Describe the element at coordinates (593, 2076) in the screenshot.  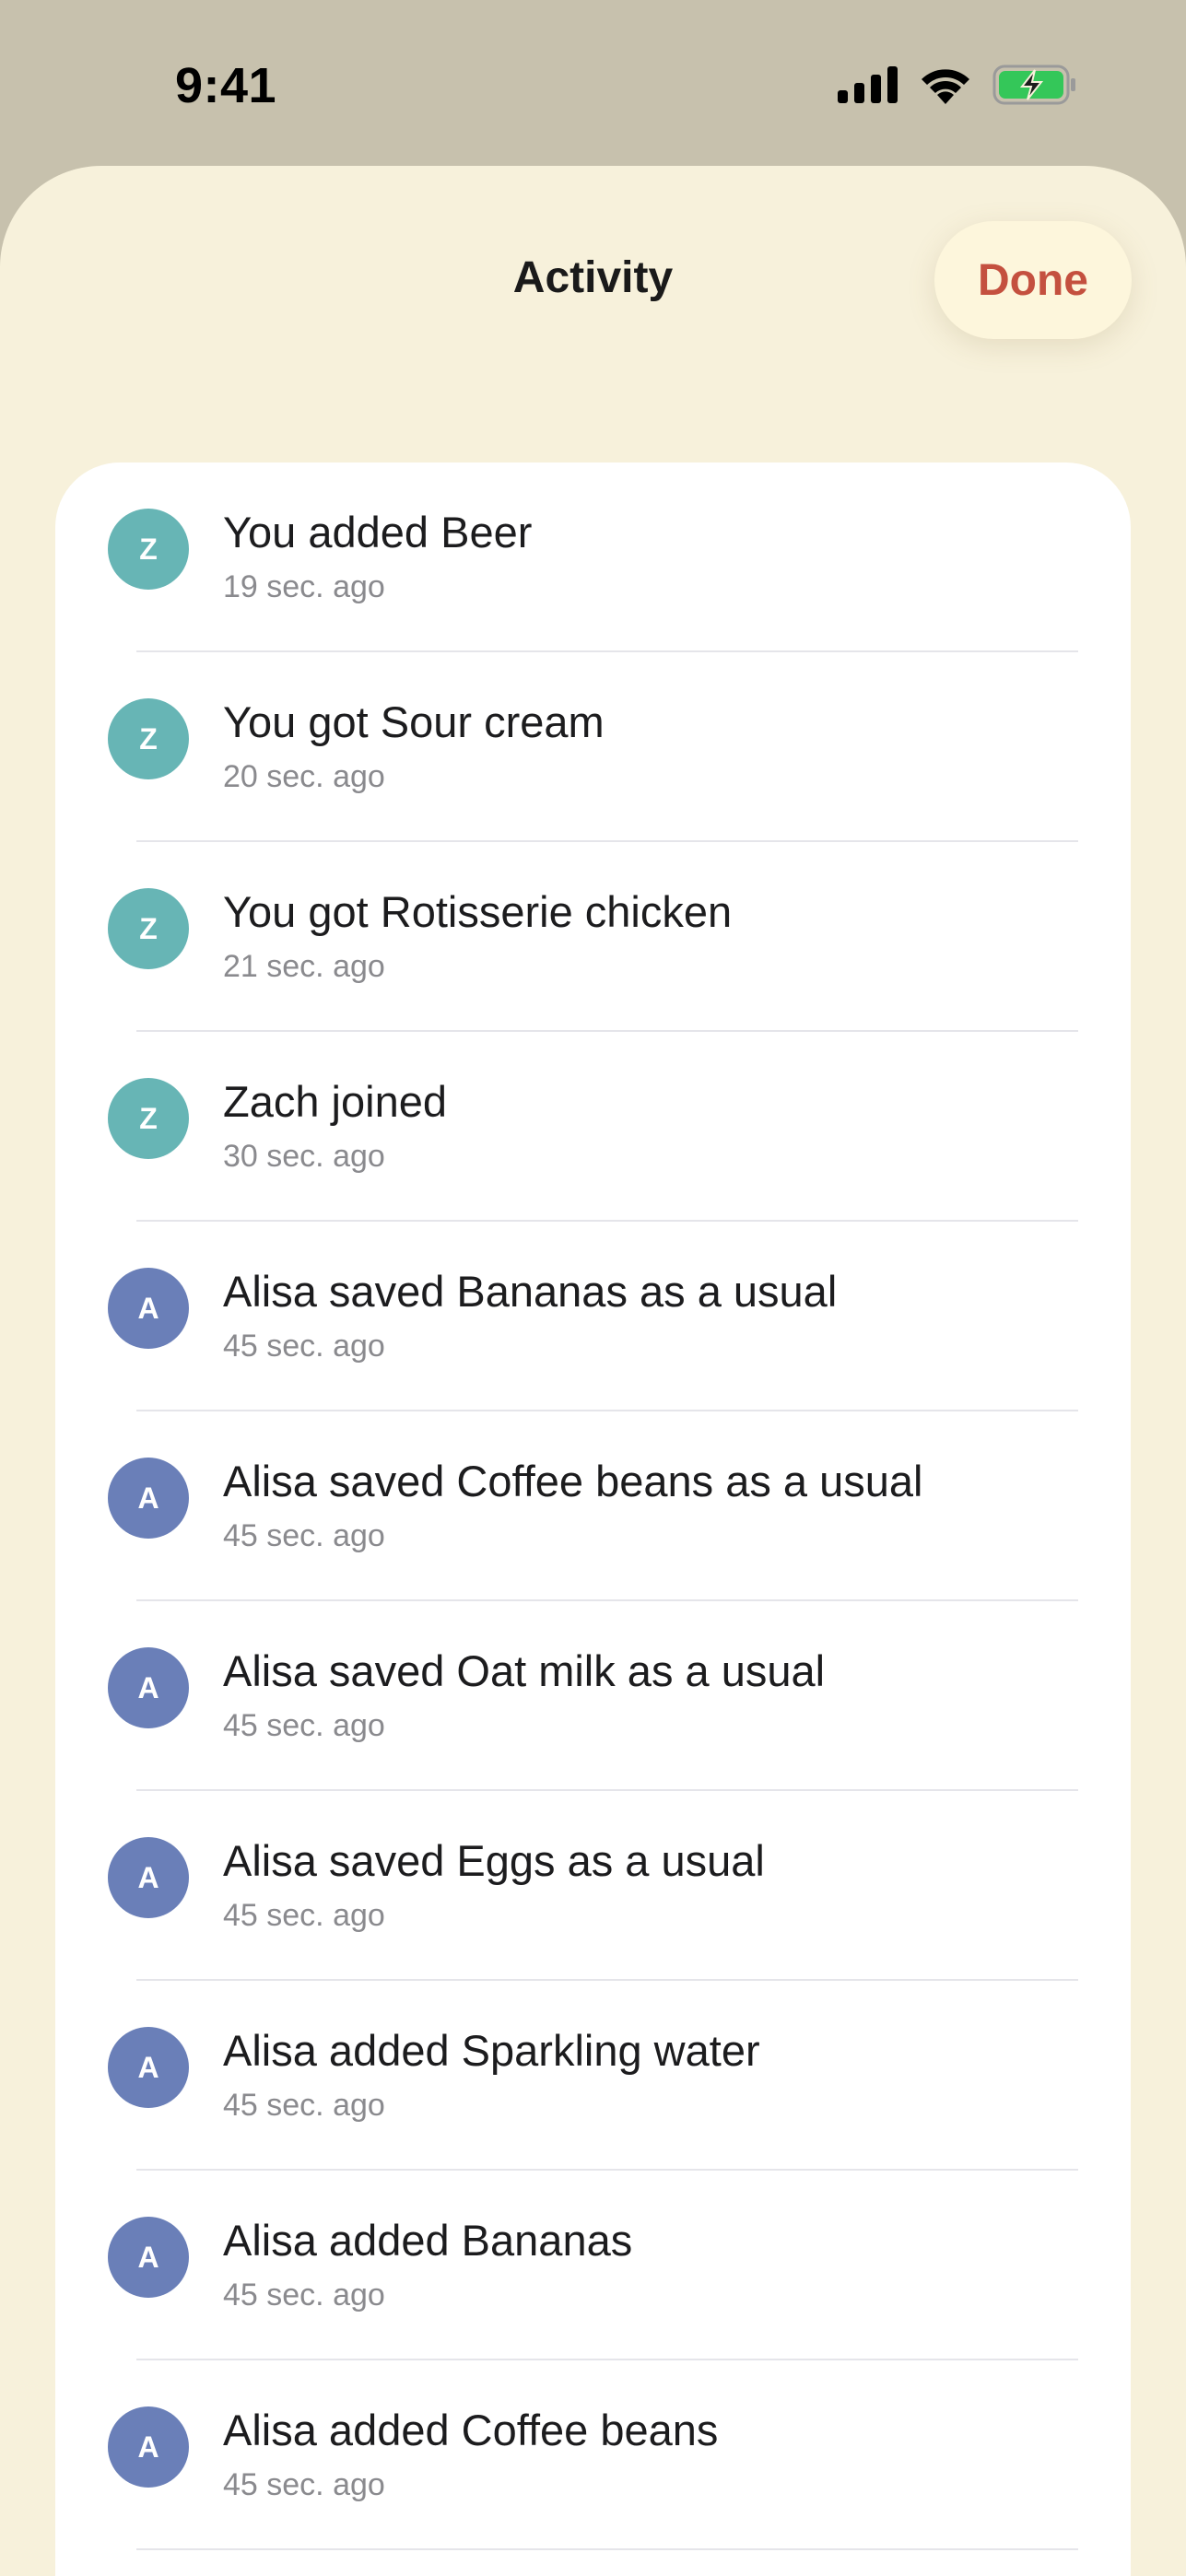
I see `activity-row: A Alisa added Sparkling water 45 sec. ago` at that location.